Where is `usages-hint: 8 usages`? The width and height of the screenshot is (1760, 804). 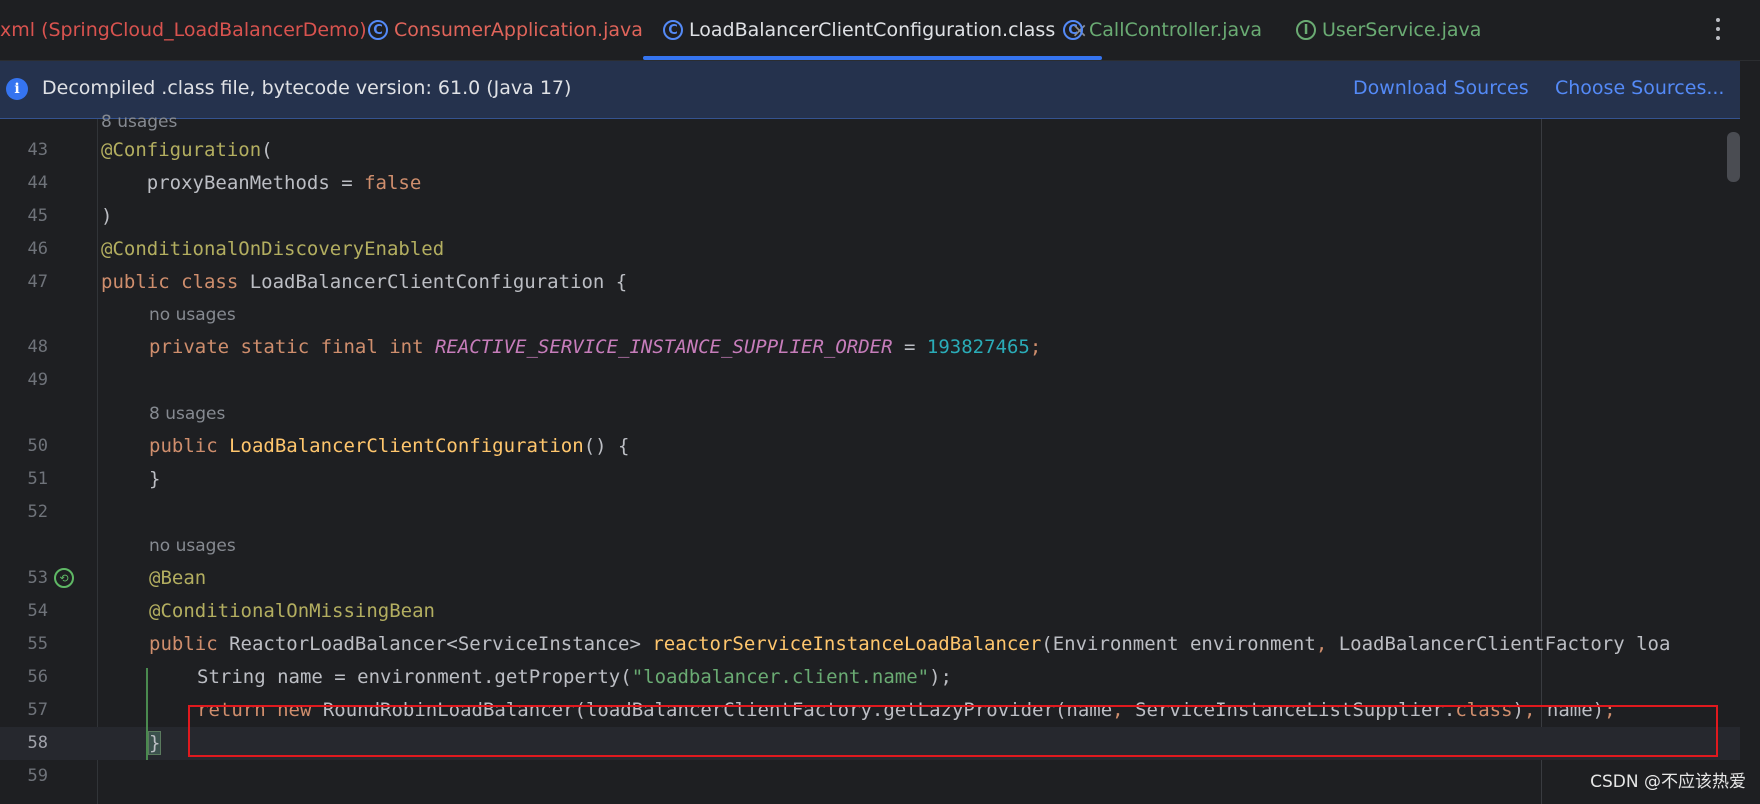
usages-hint: 8 usages is located at coordinates (187, 414).